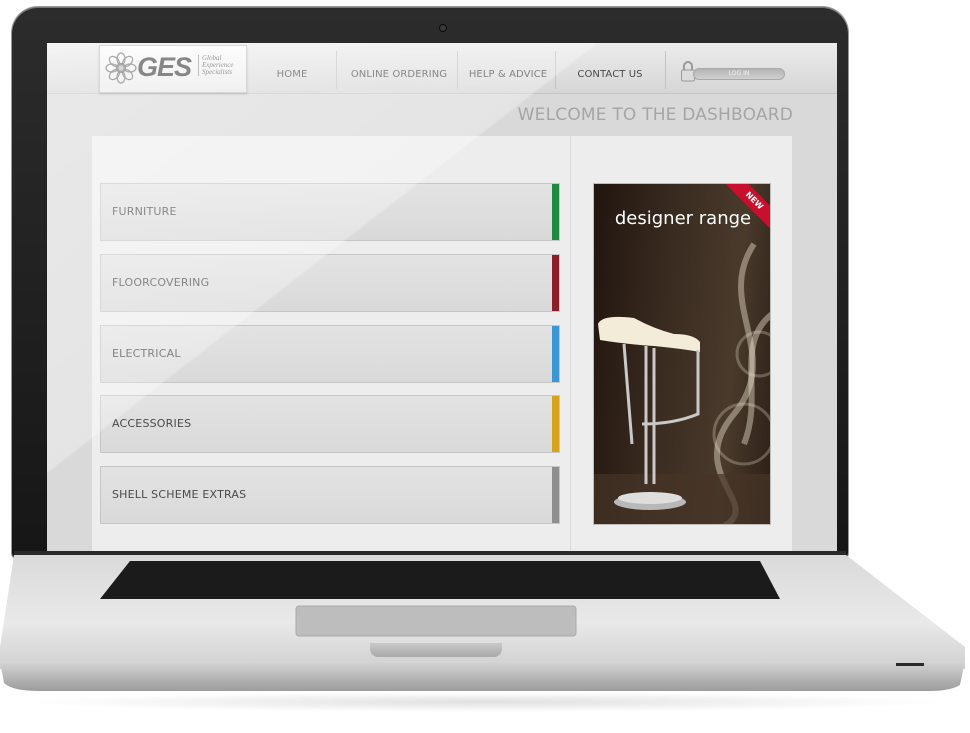 The image size is (970, 733). Describe the element at coordinates (292, 68) in the screenshot. I see `nav-home: HOME` at that location.